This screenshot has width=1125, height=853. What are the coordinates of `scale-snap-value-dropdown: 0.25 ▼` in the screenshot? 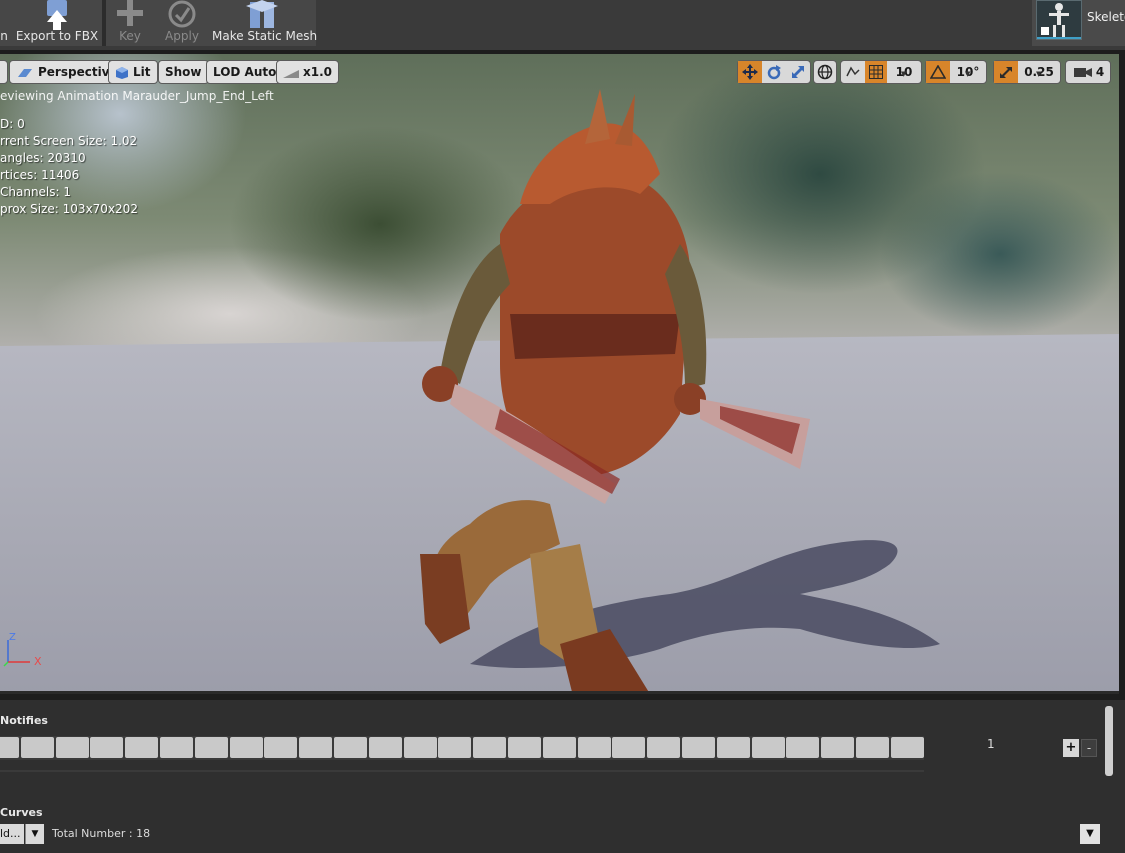 It's located at (1039, 72).